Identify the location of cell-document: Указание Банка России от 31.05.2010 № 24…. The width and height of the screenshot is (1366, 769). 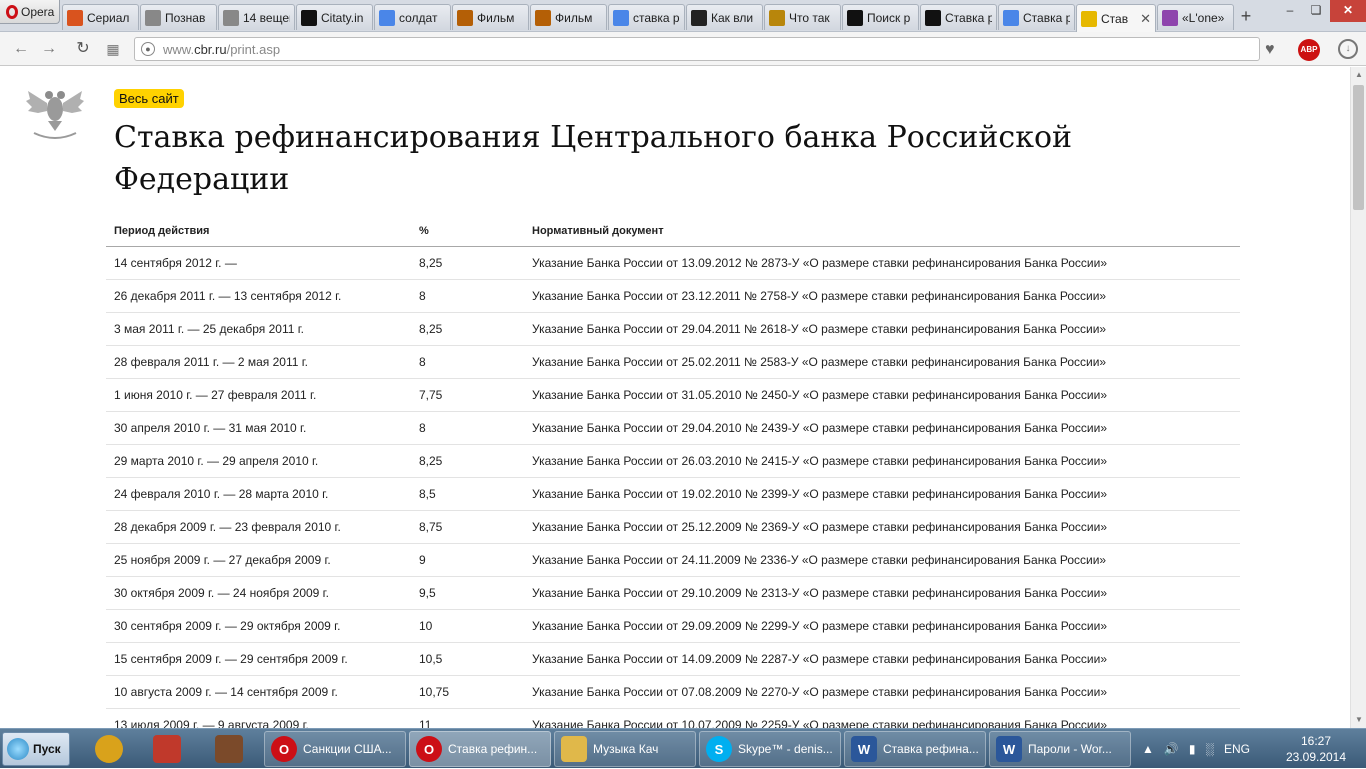
(882, 395).